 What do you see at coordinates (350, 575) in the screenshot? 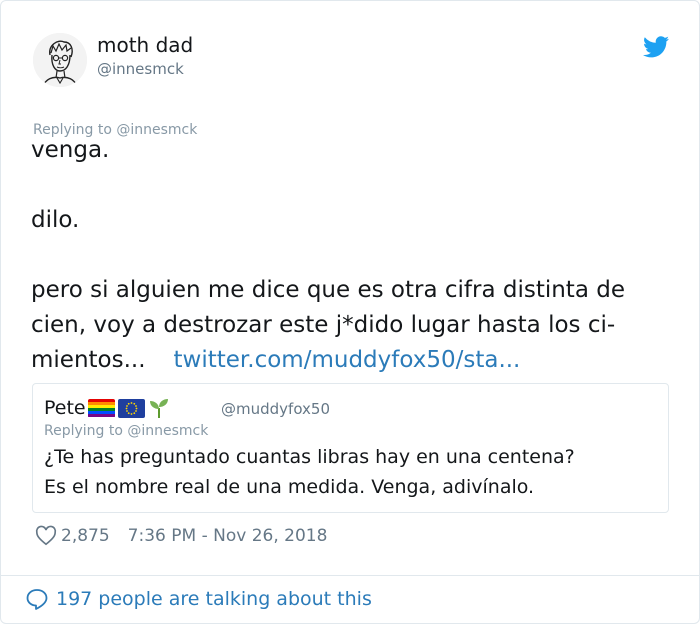
I see `divider` at bounding box center [350, 575].